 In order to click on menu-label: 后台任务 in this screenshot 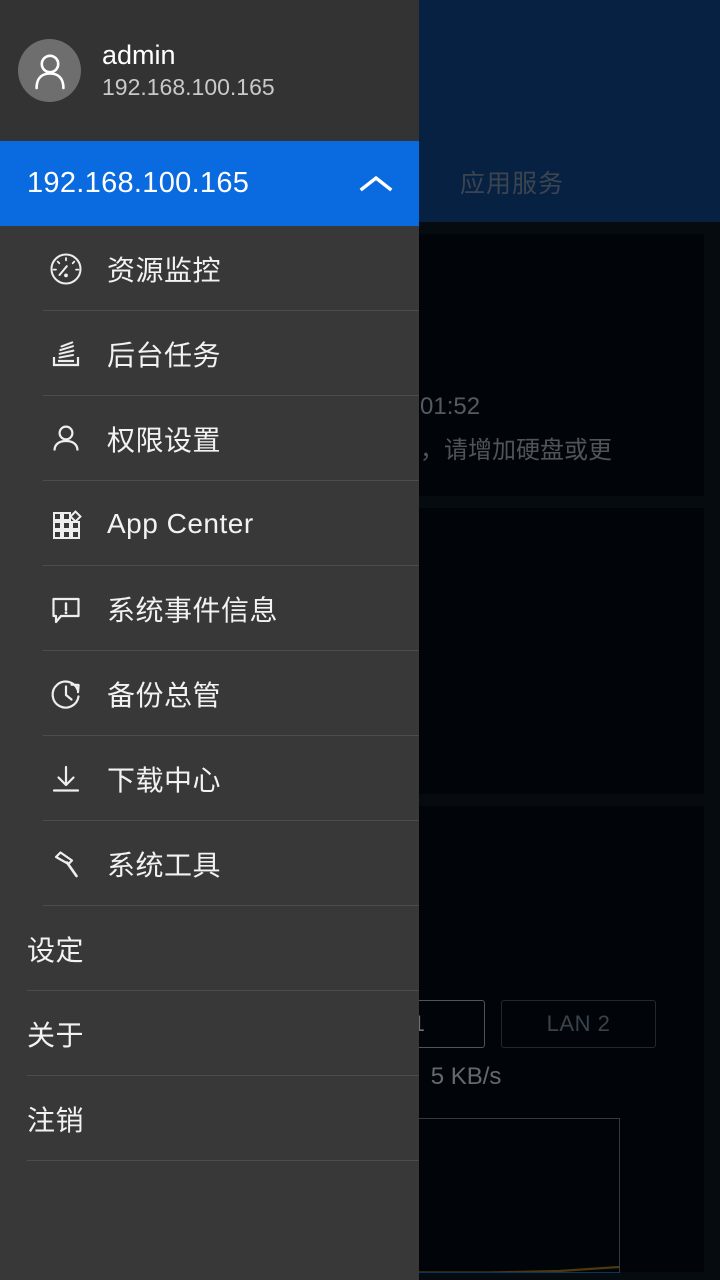, I will do `click(164, 355)`.